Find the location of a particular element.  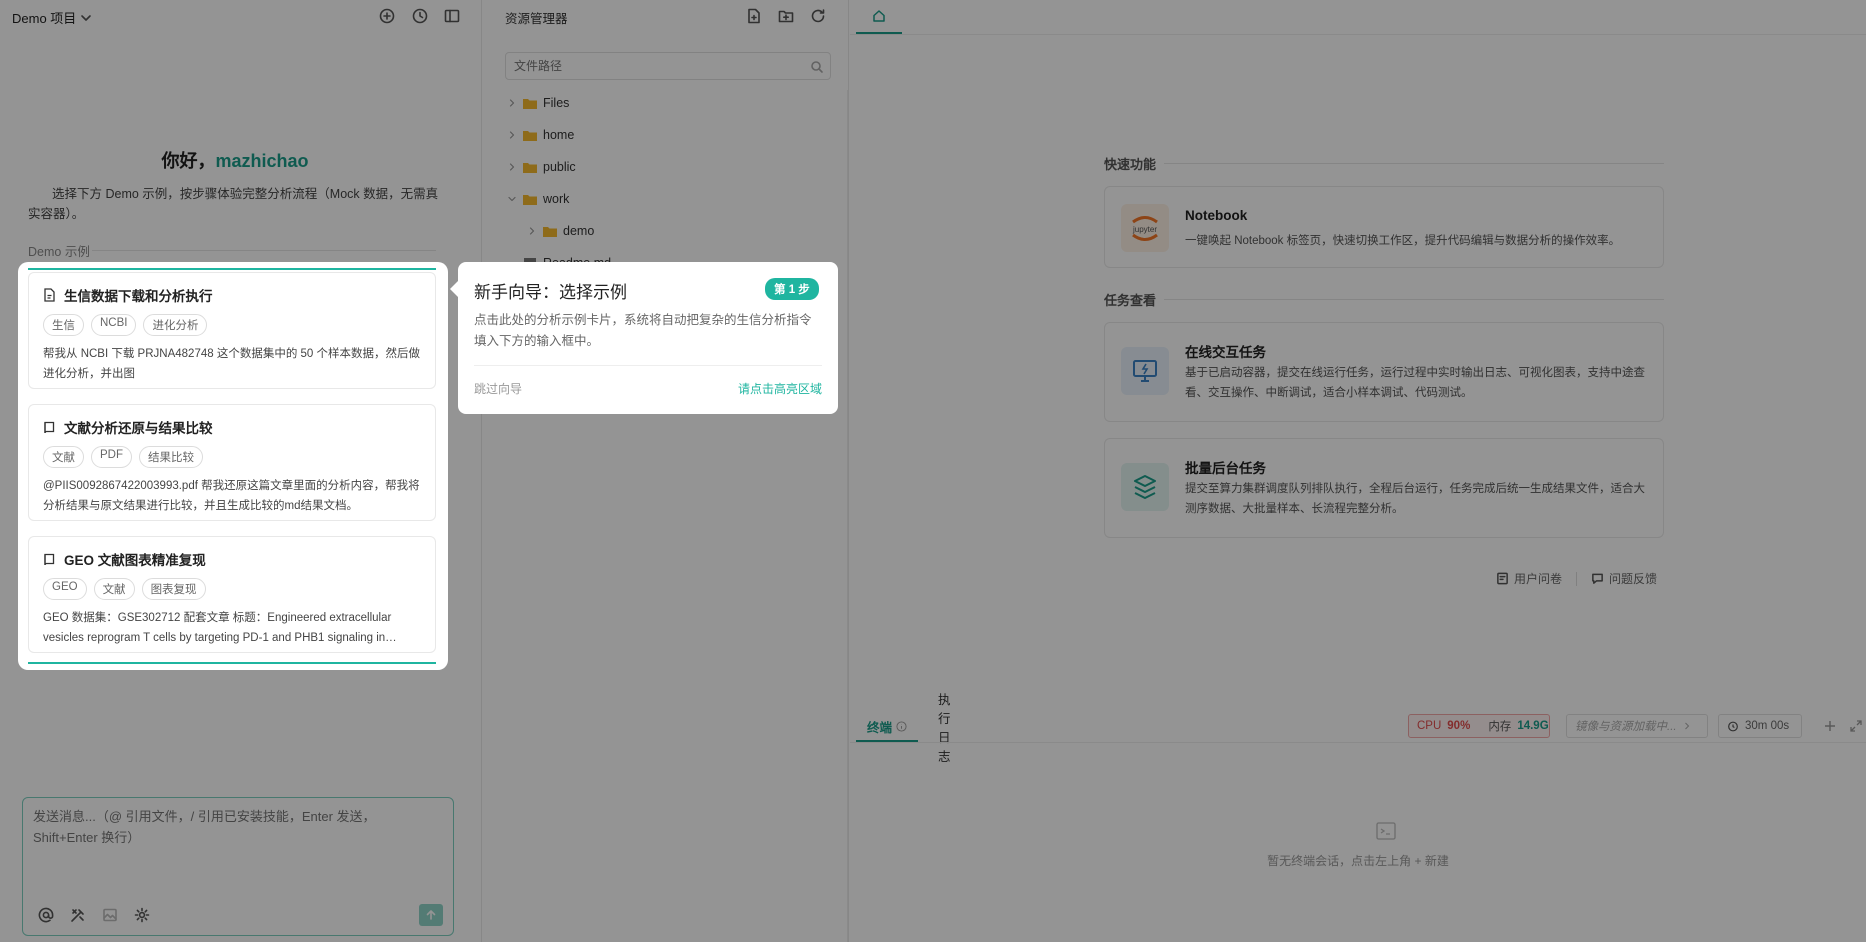

tag: 生信 is located at coordinates (63, 325).